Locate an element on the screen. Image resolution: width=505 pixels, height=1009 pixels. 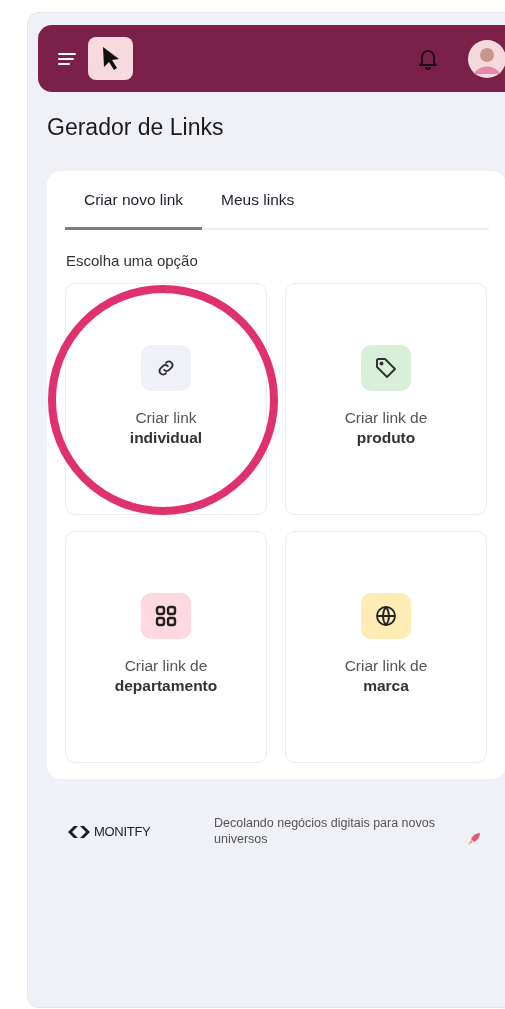
tagline-text: Decolando negócios digitais para novos universos is located at coordinates (325, 831).